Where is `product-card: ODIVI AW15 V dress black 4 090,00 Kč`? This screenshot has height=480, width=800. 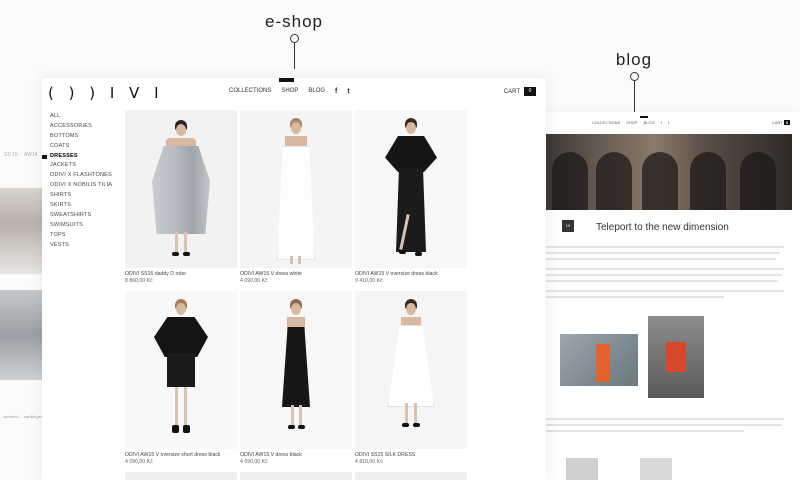
product-card: ODIVI AW15 V dress black 4 090,00 Kč is located at coordinates (296, 378).